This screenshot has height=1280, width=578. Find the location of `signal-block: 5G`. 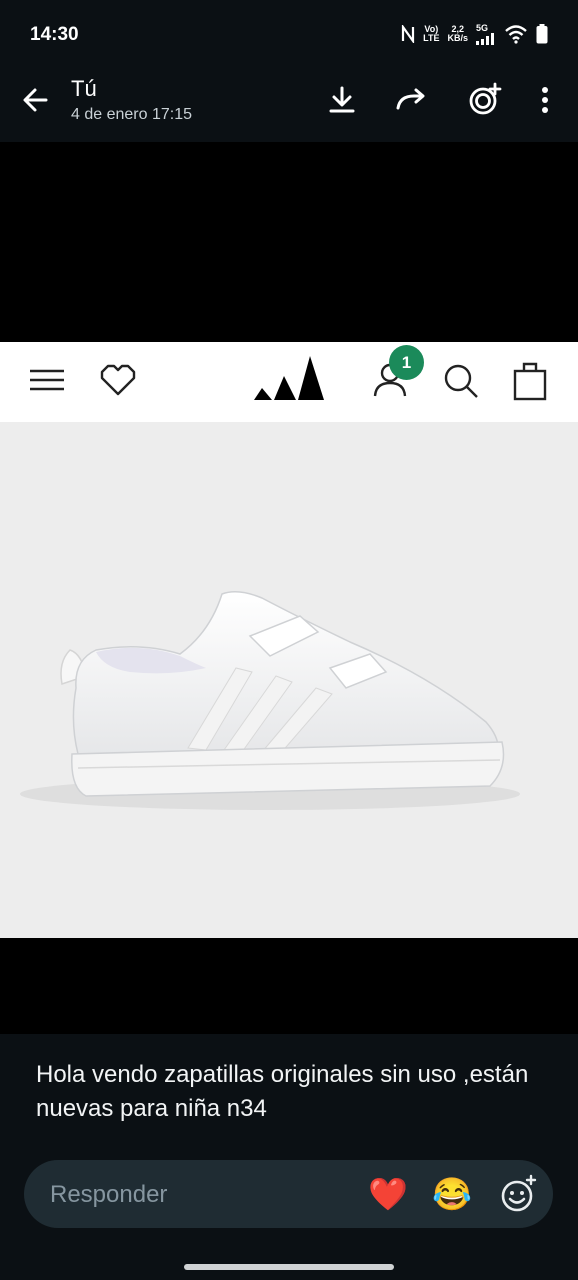

signal-block: 5G is located at coordinates (486, 33).